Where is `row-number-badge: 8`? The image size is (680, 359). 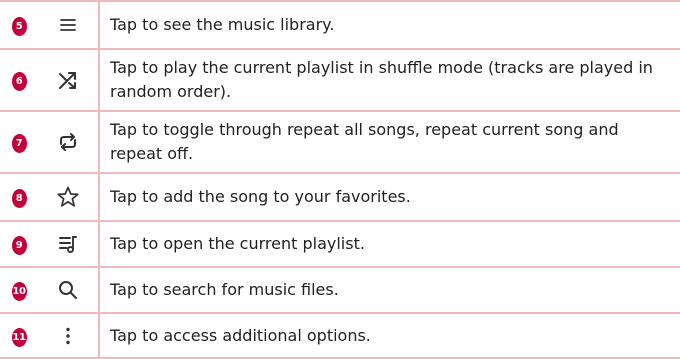
row-number-badge: 8 is located at coordinates (19, 198).